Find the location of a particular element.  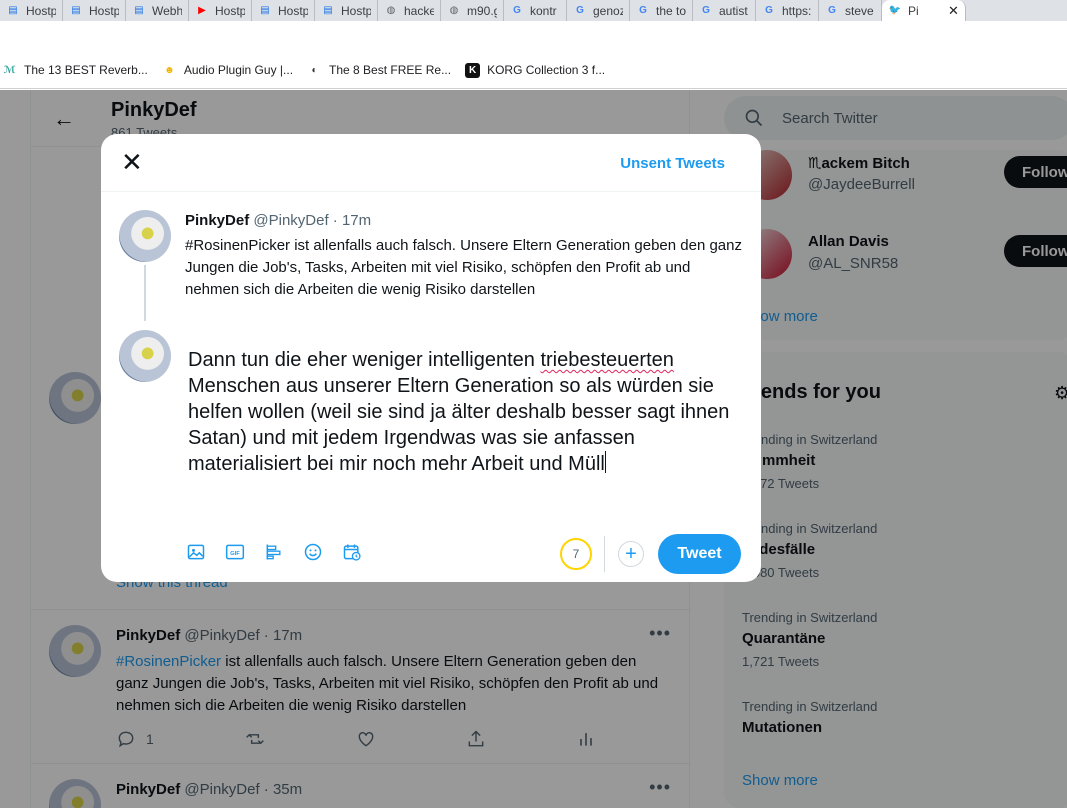

spellcheck-underlined-word: triebesteuerten is located at coordinates (607, 360).